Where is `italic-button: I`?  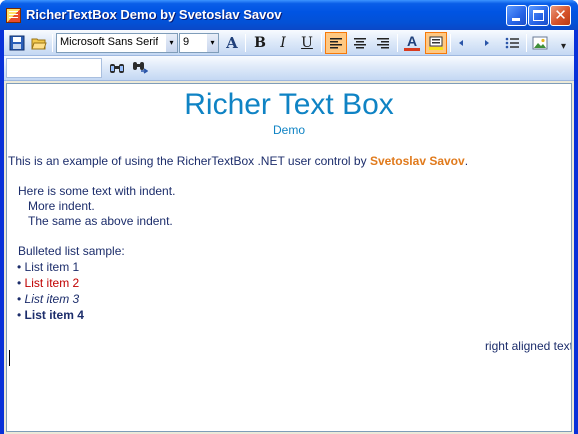
italic-button: I is located at coordinates (283, 43).